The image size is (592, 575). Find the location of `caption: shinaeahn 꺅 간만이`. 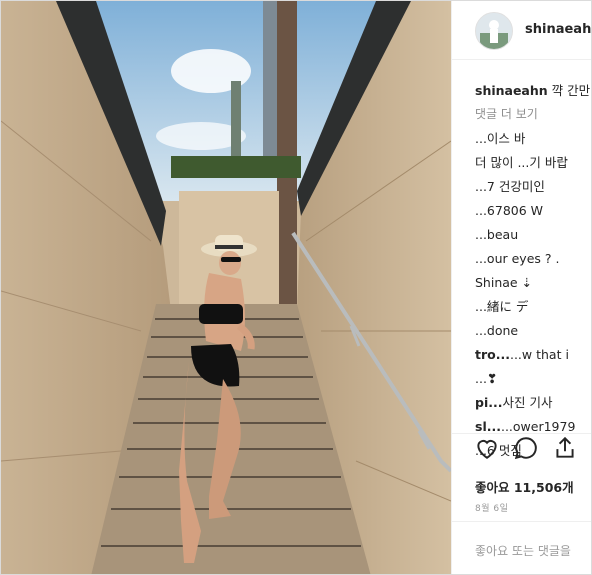

caption: shinaeahn 꺅 간만이 is located at coordinates (533, 90).